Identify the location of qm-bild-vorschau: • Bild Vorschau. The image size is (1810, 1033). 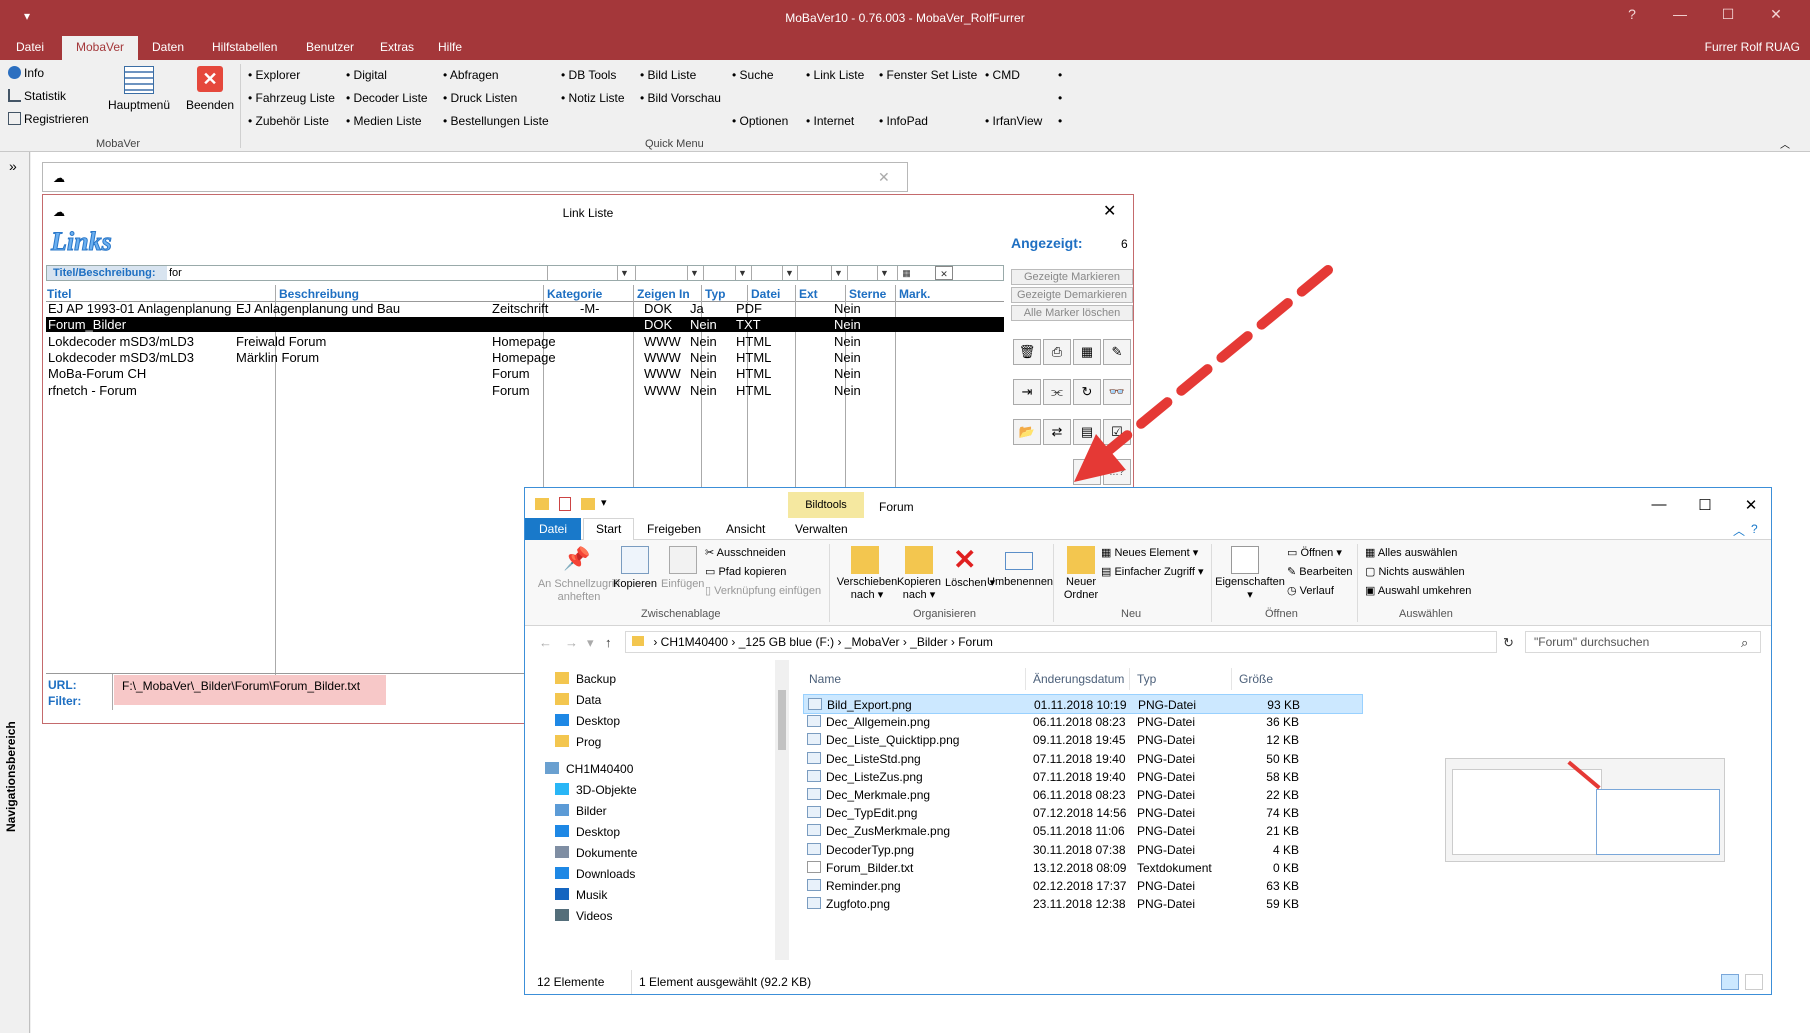
(680, 98).